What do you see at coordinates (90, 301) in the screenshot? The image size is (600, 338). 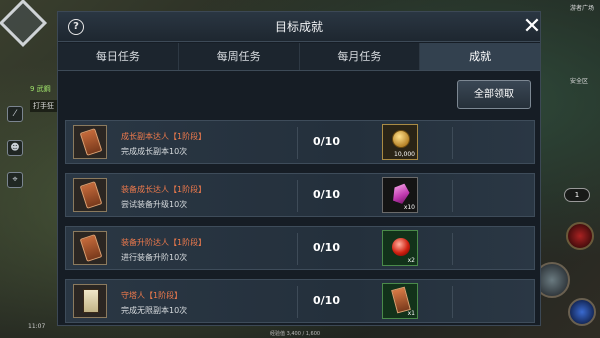 I see `card-icon` at bounding box center [90, 301].